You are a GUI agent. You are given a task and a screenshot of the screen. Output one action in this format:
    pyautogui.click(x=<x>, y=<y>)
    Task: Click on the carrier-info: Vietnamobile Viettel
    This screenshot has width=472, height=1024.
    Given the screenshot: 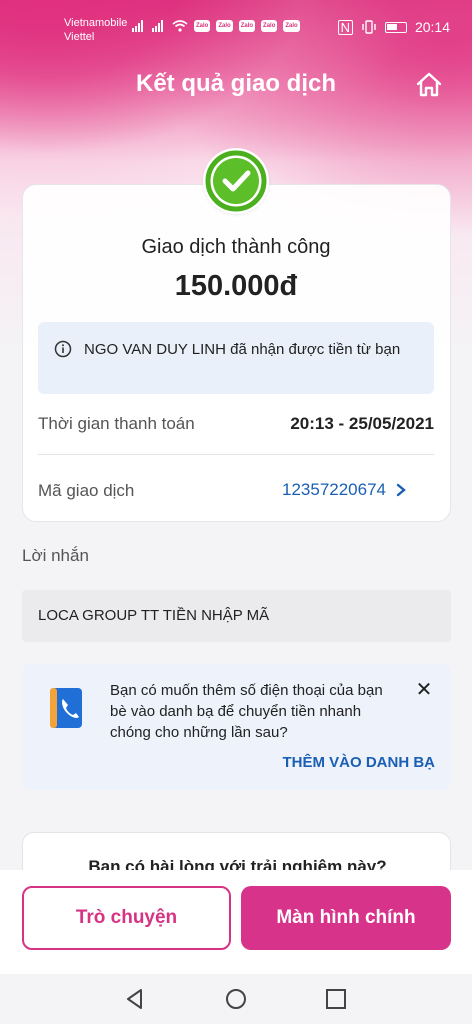 What is the action you would take?
    pyautogui.click(x=95, y=30)
    